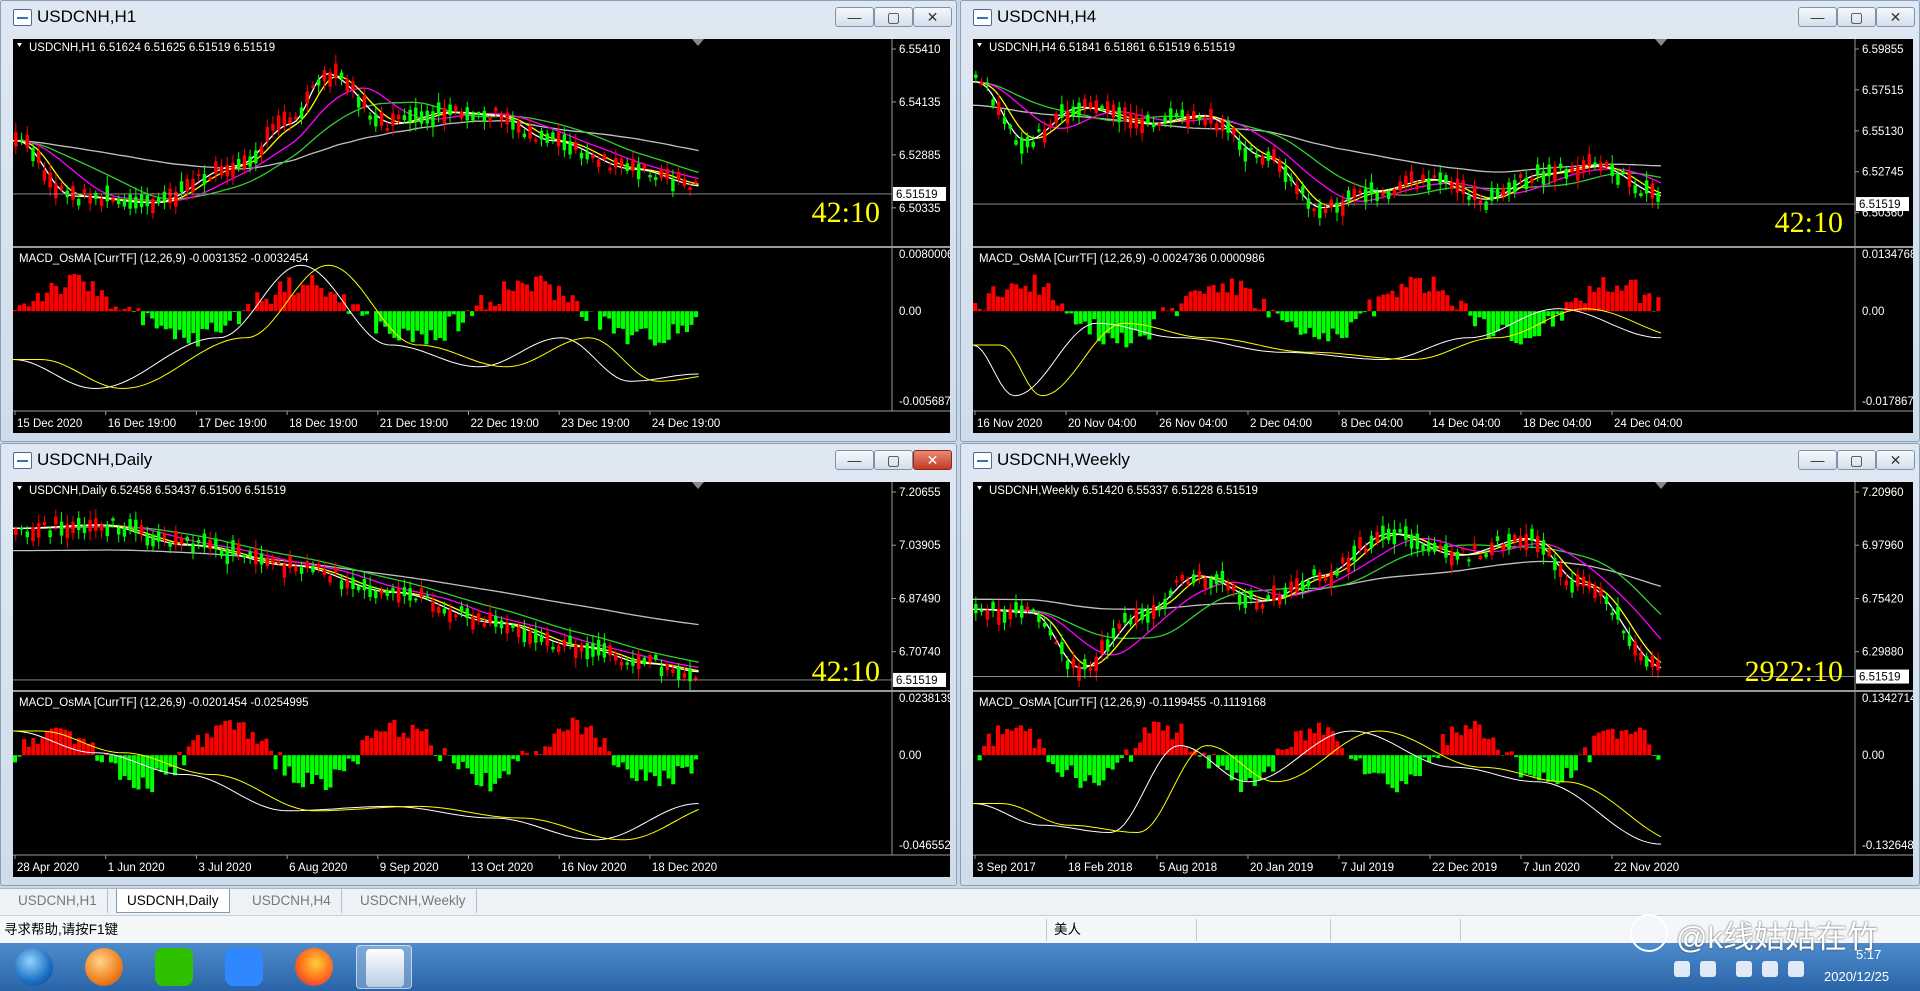 The height and width of the screenshot is (991, 1920). Describe the element at coordinates (1193, 424) in the screenshot. I see `time-tick-label: 26 Nov 04:00` at that location.